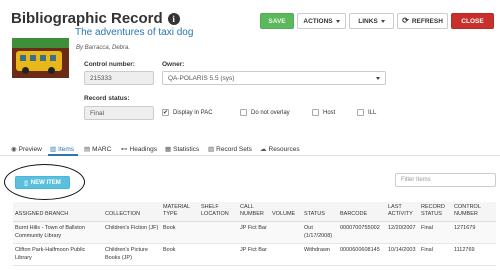 The width and height of the screenshot is (500, 270). I want to click on display-in-pac-checkbox: ✔ Display in PAC, so click(187, 112).